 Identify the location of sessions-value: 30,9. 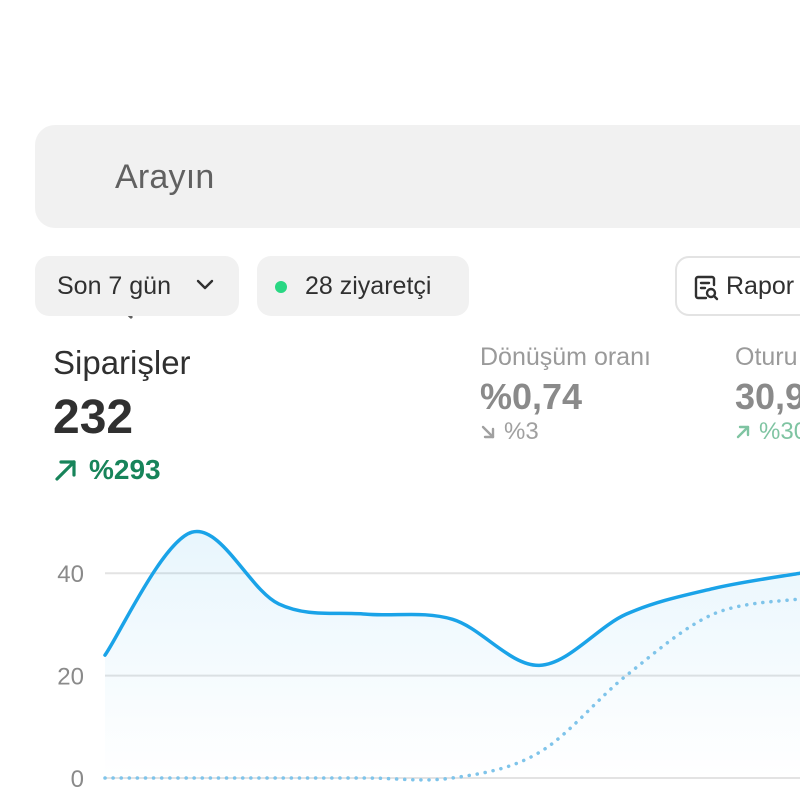
(767, 396).